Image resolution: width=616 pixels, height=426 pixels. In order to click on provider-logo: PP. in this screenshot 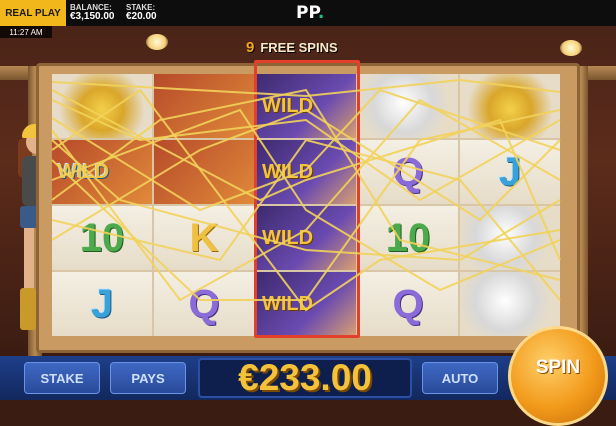, I will do `click(310, 13)`.